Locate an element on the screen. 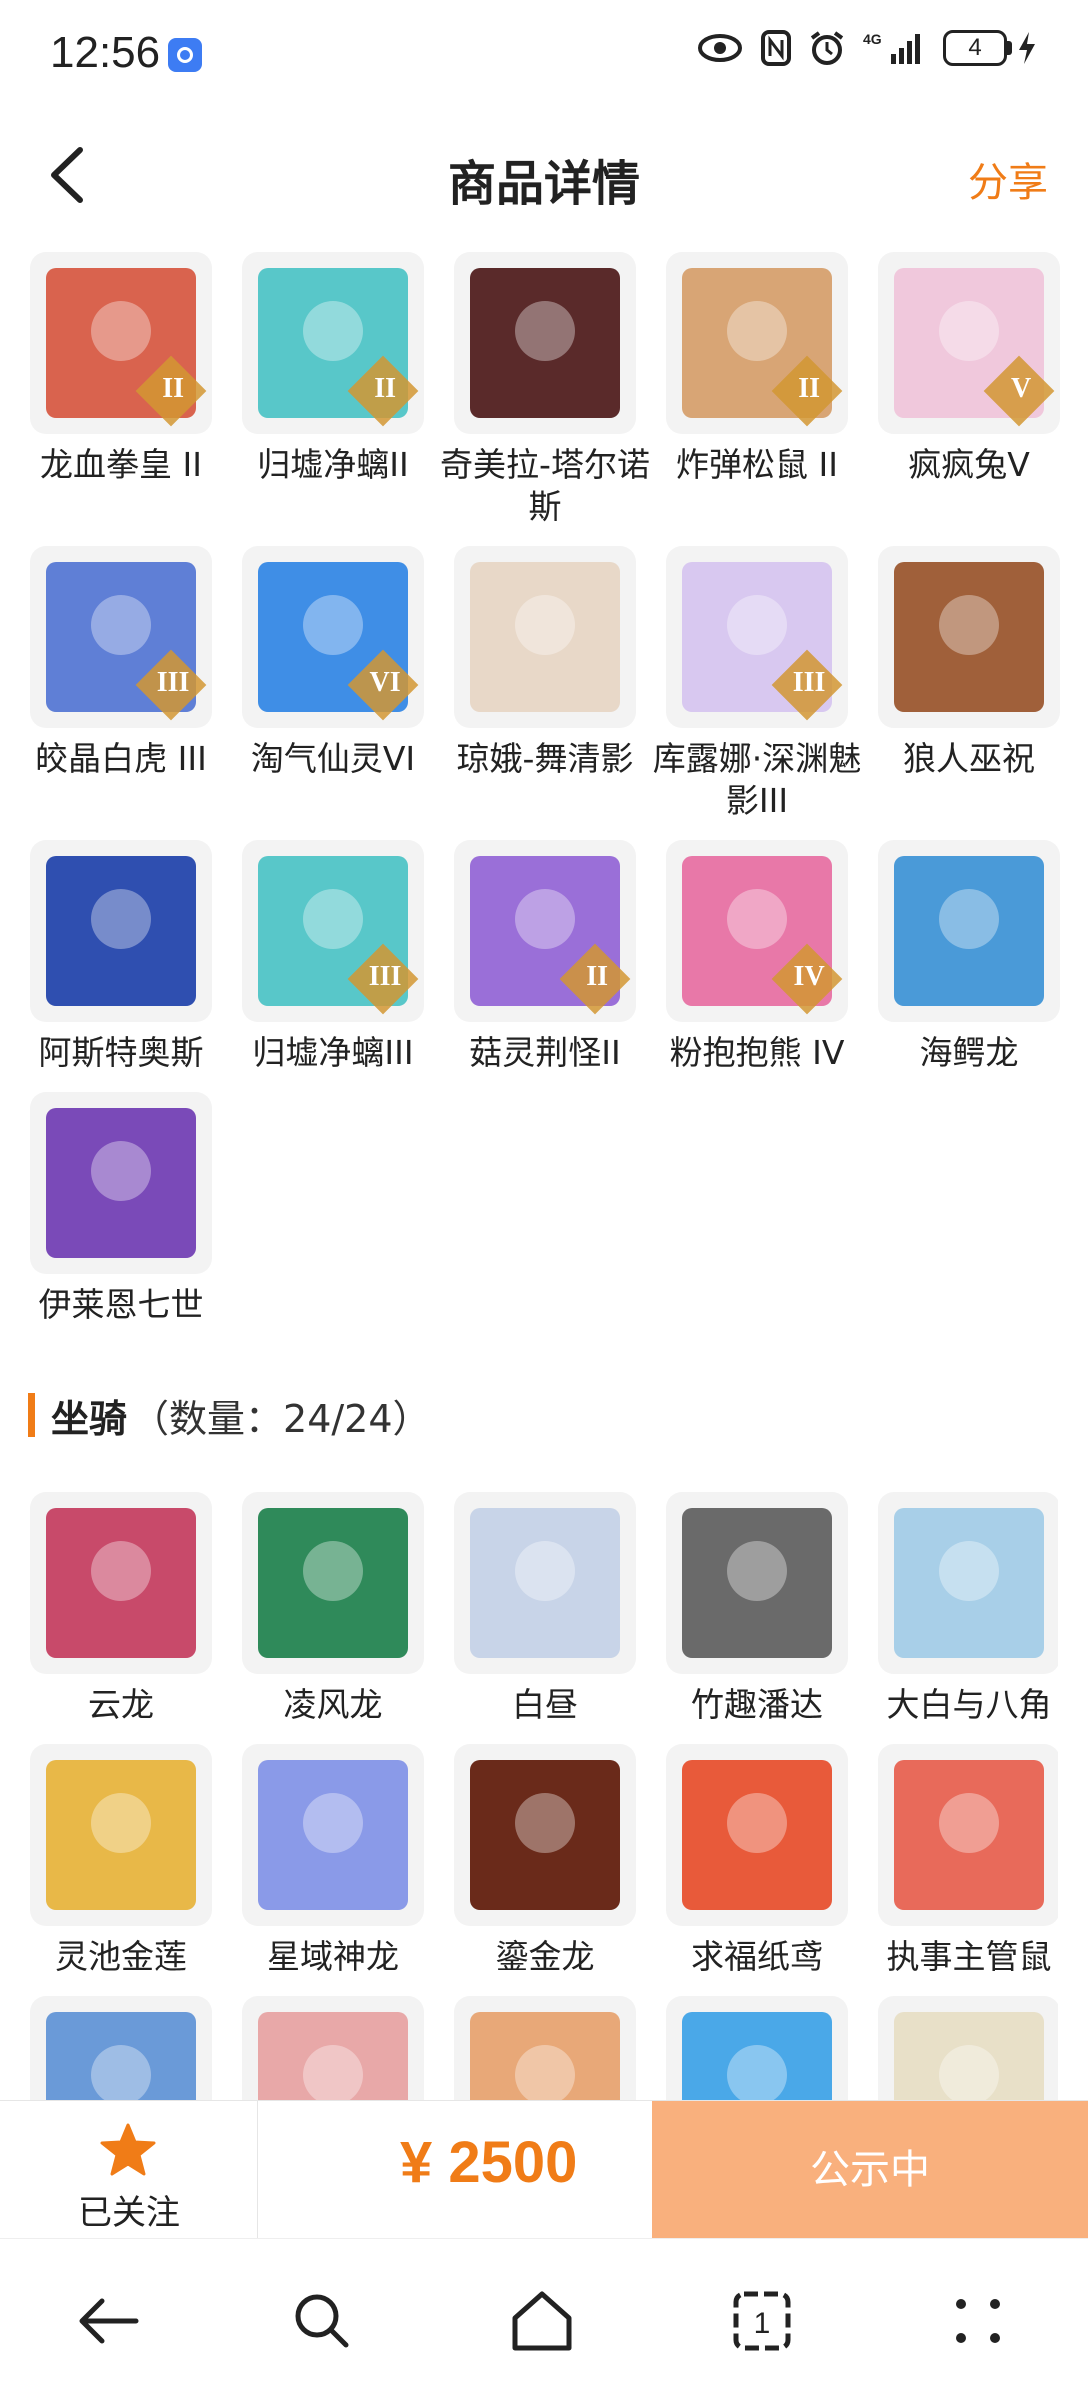  pet-item: III 库露娜·深渊魅影III is located at coordinates (757, 684).